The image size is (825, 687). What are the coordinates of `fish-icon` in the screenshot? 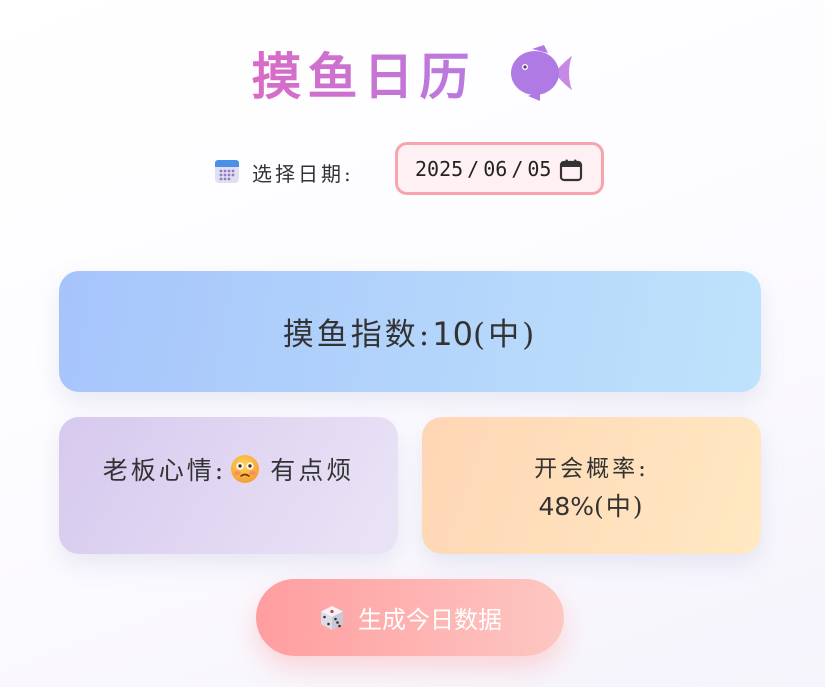 It's located at (541, 73).